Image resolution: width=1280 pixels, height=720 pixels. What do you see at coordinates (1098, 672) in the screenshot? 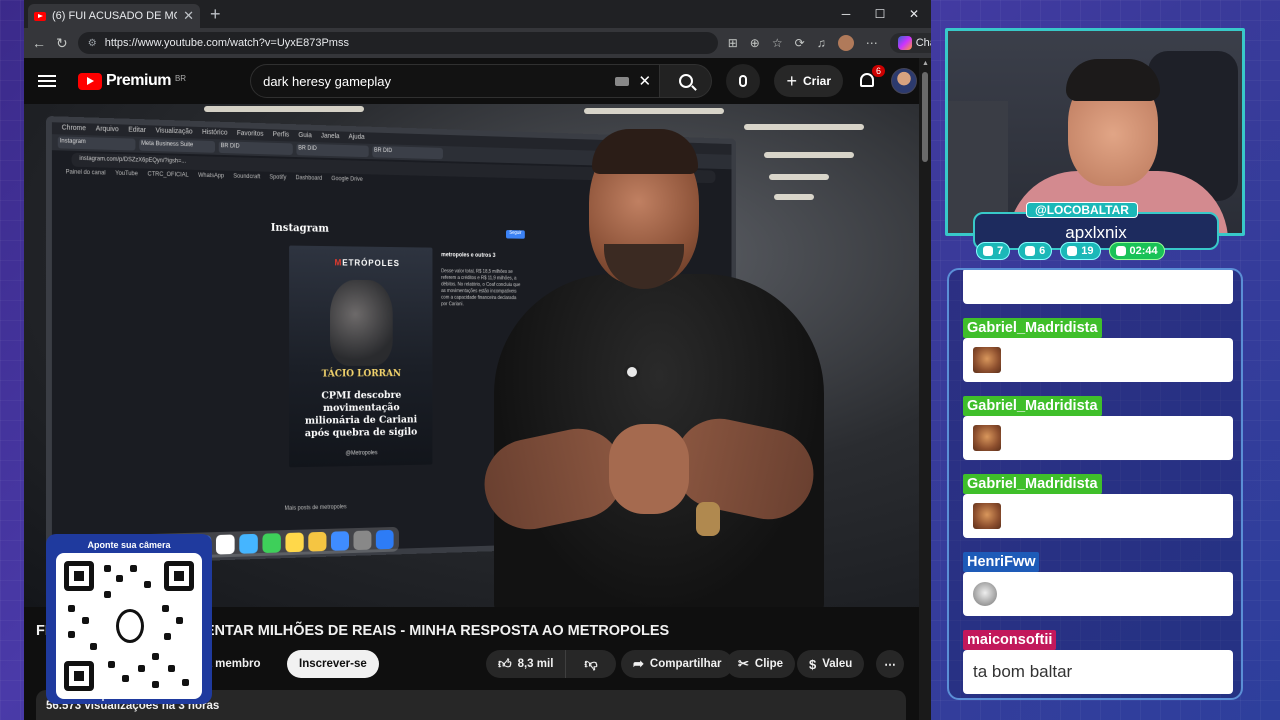
I see `chat-message-body: ta bom baltar` at bounding box center [1098, 672].